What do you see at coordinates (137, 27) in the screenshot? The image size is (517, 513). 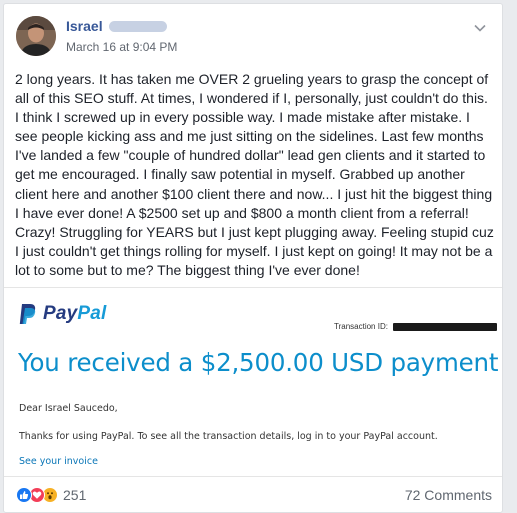 I see `author-surname-redacted` at bounding box center [137, 27].